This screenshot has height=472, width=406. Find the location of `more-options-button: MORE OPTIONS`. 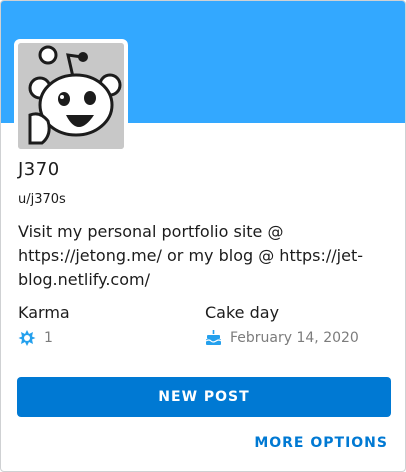

more-options-button: MORE OPTIONS is located at coordinates (321, 443).